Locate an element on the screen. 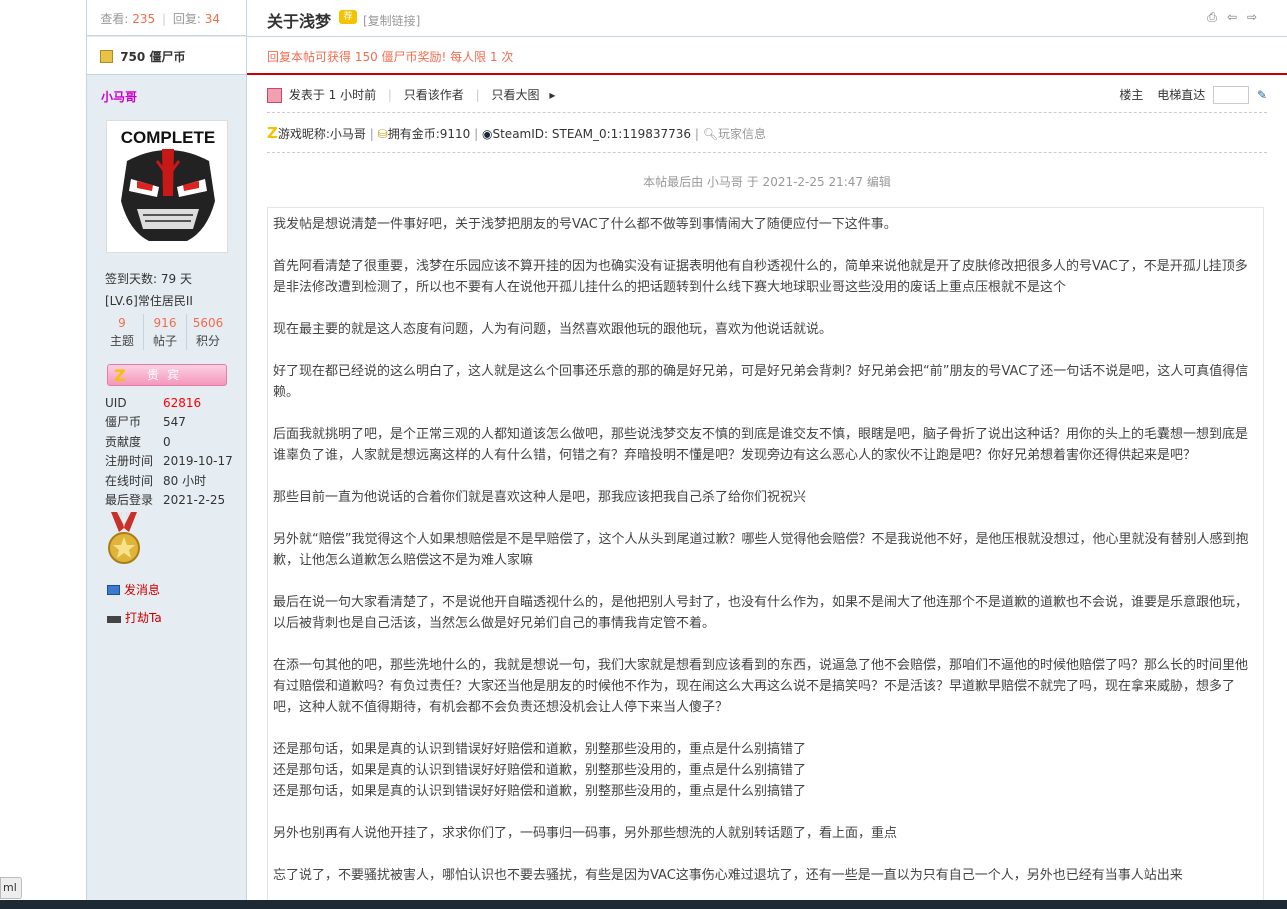 This screenshot has width=1287, height=909. caret-right-icon: ▸ is located at coordinates (552, 95).